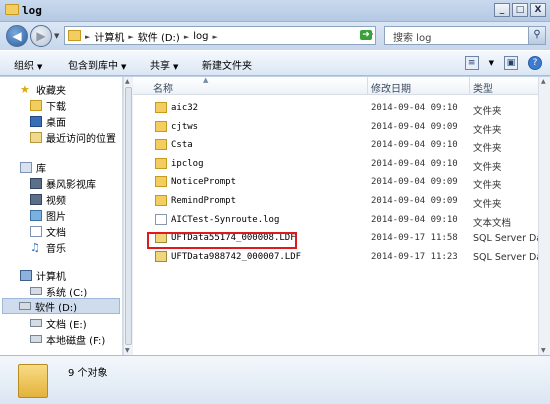 The height and width of the screenshot is (404, 550). I want to click on scrollbar-thumb, so click(128, 216).